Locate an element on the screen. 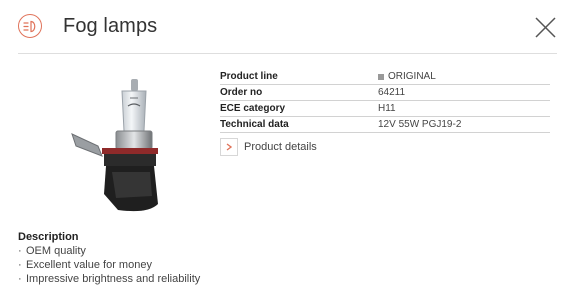 The width and height of the screenshot is (575, 287). close-button is located at coordinates (545, 27).